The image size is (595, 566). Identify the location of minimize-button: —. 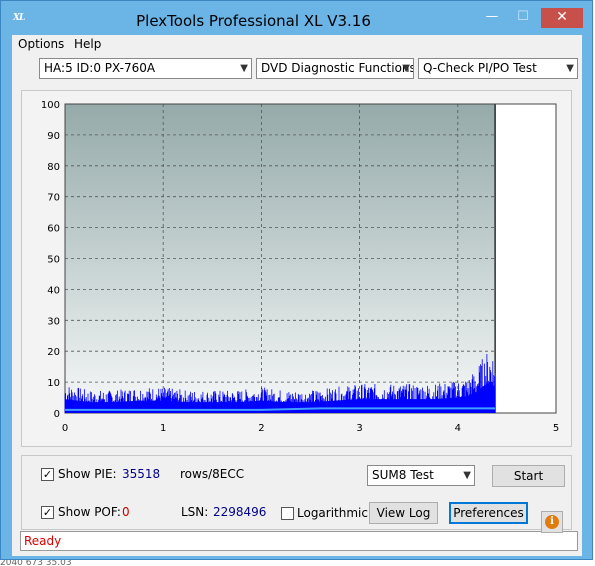
(492, 19).